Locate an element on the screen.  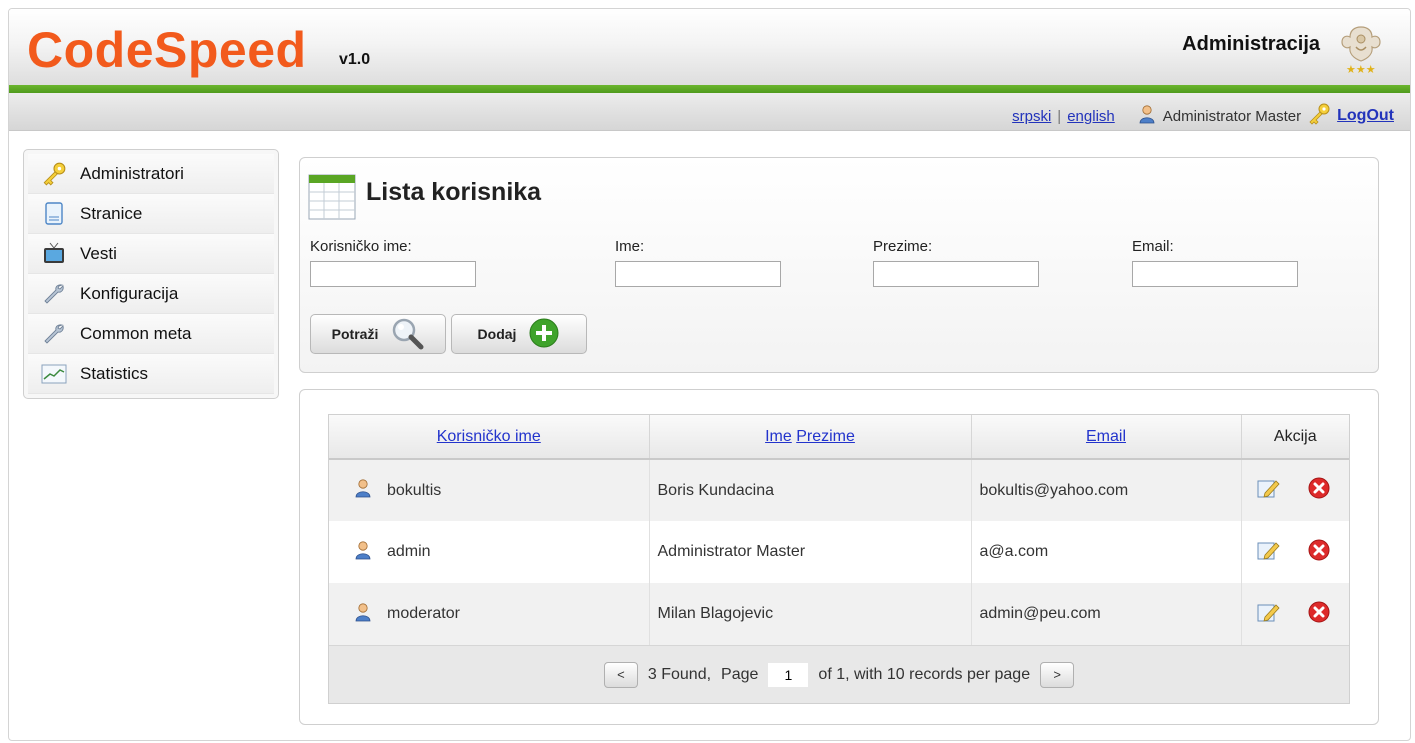
logo: CodeSpeed is located at coordinates (167, 50).